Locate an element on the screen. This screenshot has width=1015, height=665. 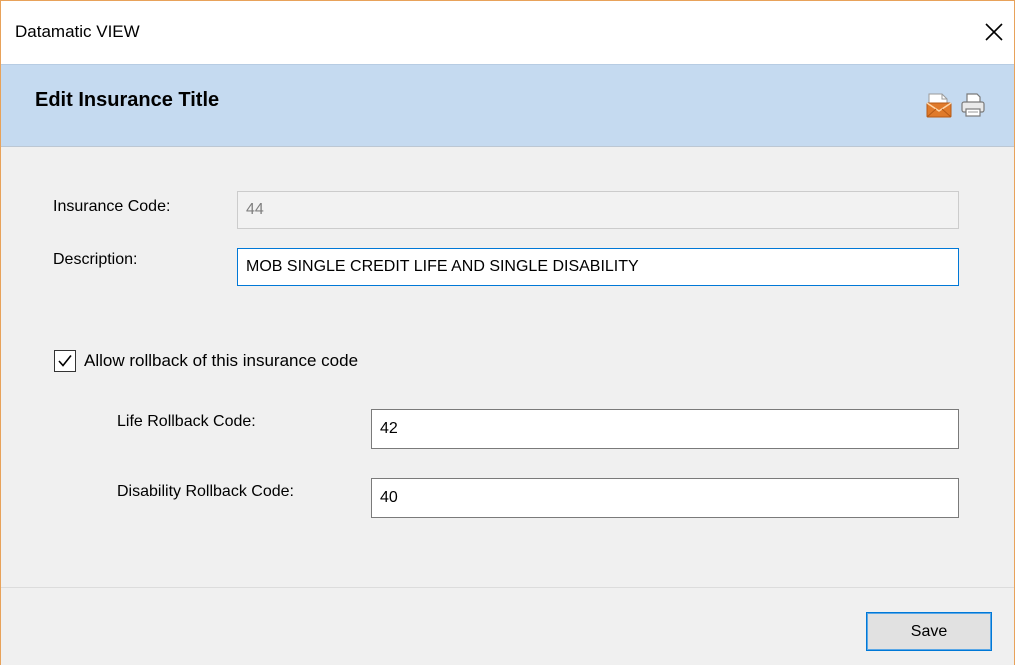
print-icon is located at coordinates (973, 105).